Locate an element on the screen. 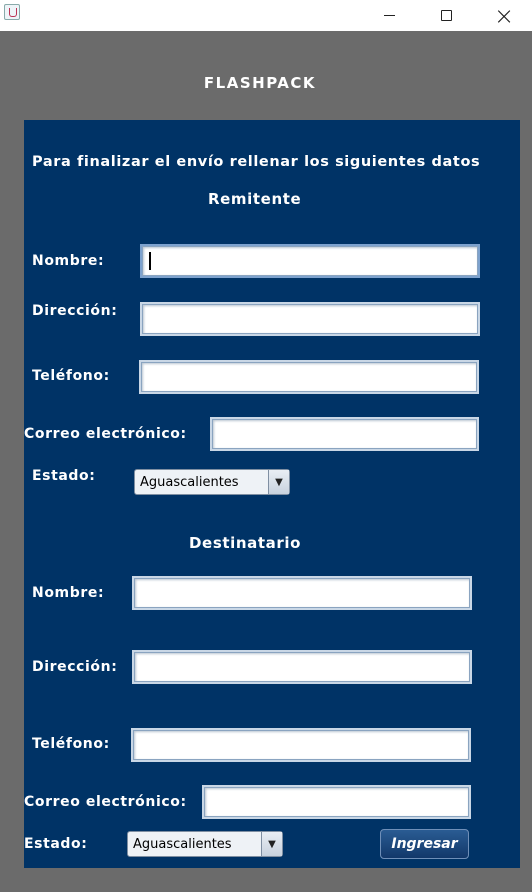  window-title-bar: × is located at coordinates (266, 15).